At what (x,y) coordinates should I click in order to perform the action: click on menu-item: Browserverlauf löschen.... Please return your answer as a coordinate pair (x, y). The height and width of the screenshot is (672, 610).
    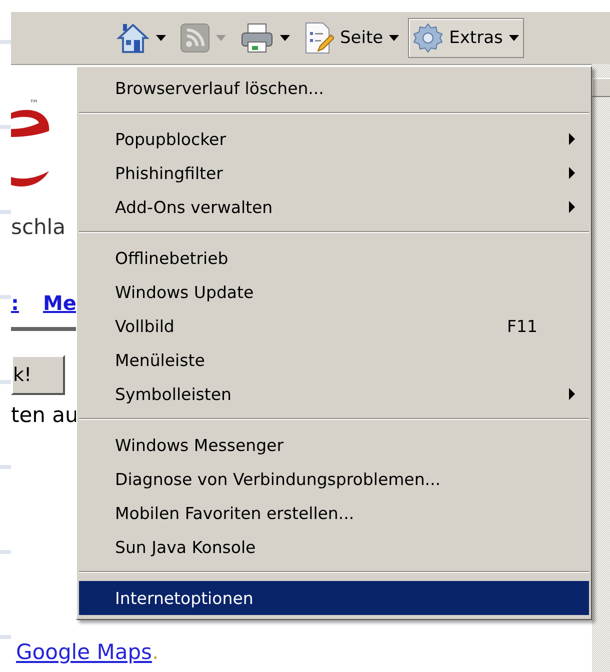
    Looking at the image, I should click on (334, 88).